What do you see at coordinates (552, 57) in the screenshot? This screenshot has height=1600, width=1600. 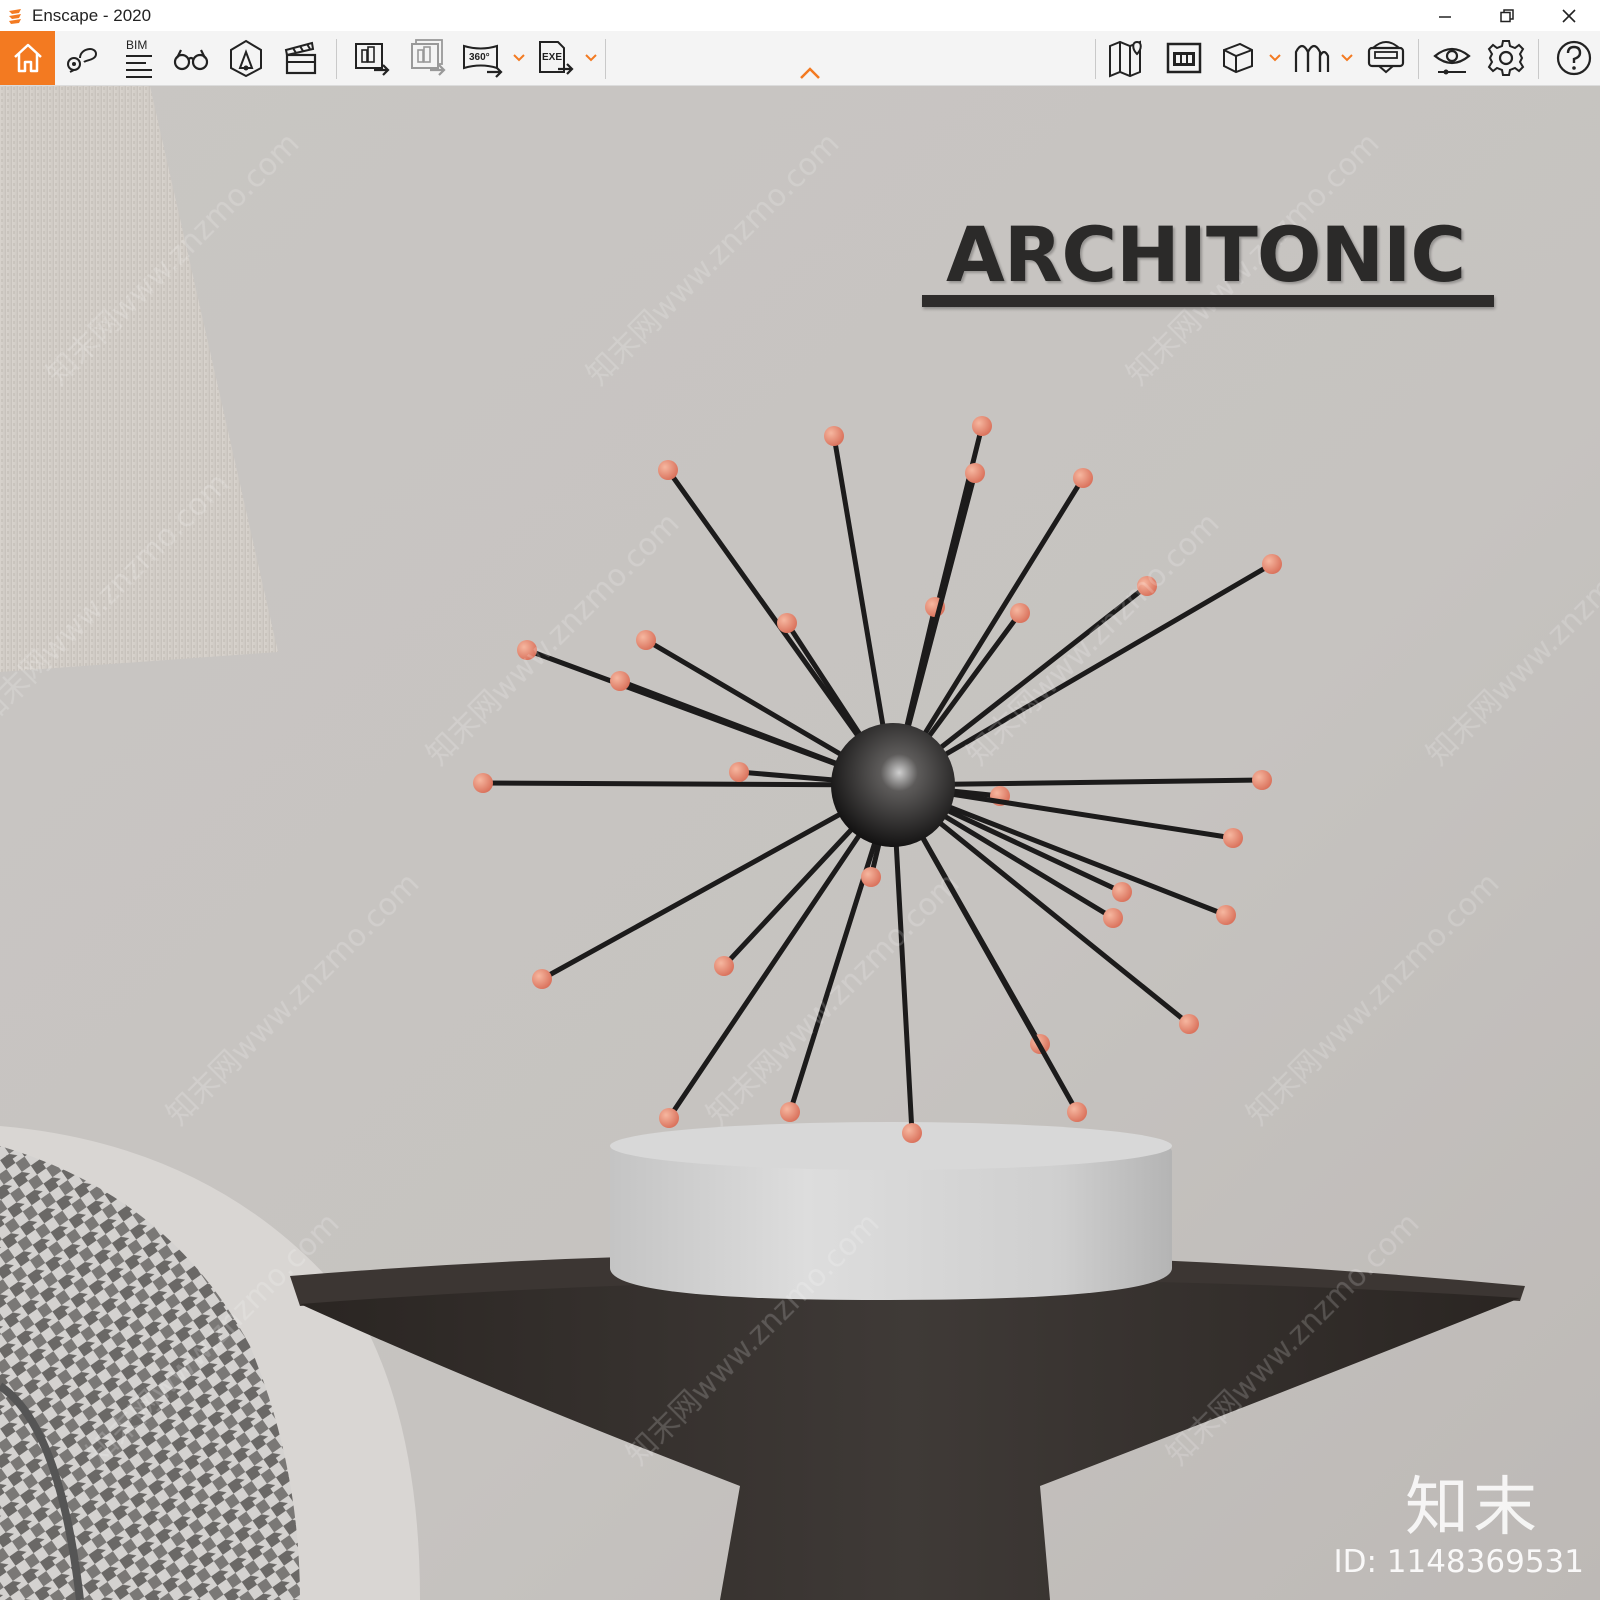 I see `exe-label: EXE` at bounding box center [552, 57].